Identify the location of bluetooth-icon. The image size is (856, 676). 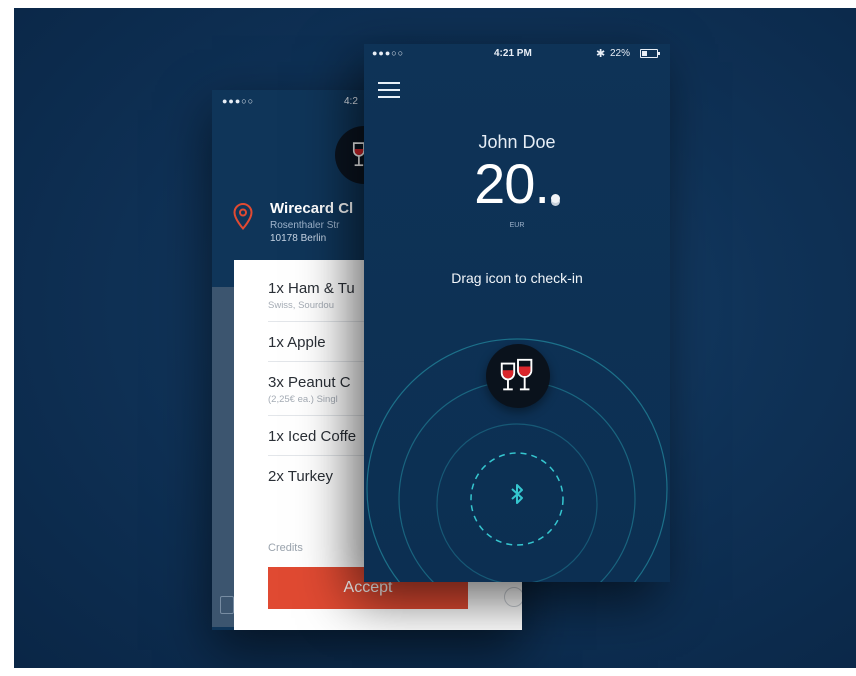
(517, 494).